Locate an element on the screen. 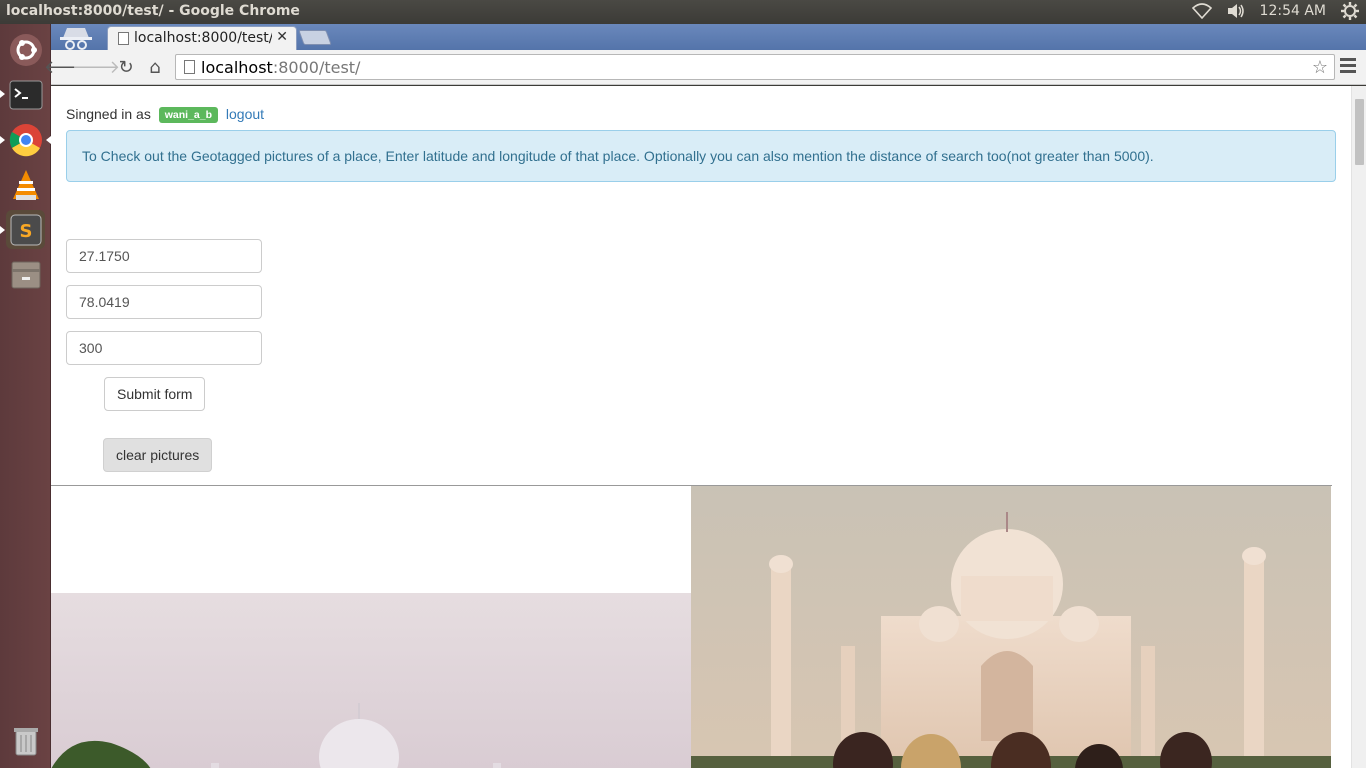 This screenshot has width=1366, height=768. clear-pictures-button: clear pictures is located at coordinates (158, 455).